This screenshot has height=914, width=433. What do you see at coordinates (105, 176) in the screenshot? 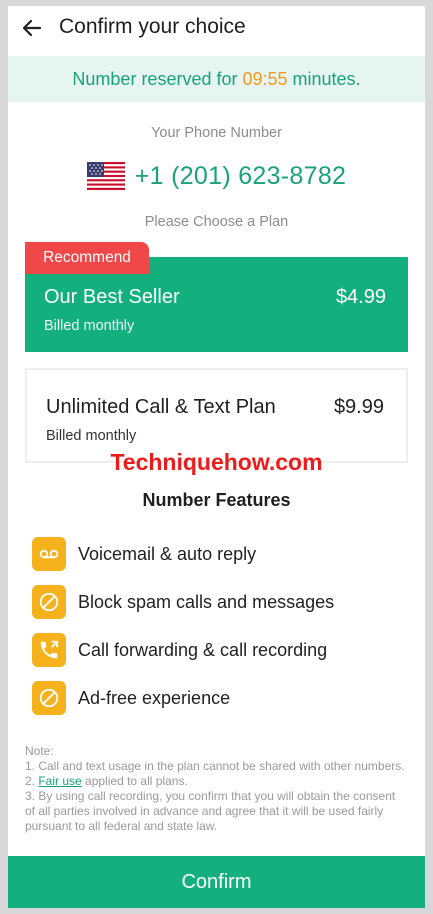
I see `us-flag-icon` at bounding box center [105, 176].